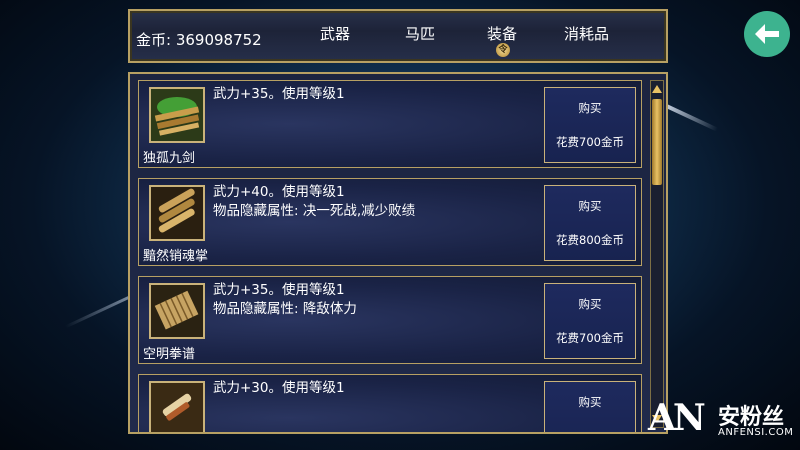  Describe the element at coordinates (590, 240) in the screenshot. I see `price-label: 花费800金币` at that location.